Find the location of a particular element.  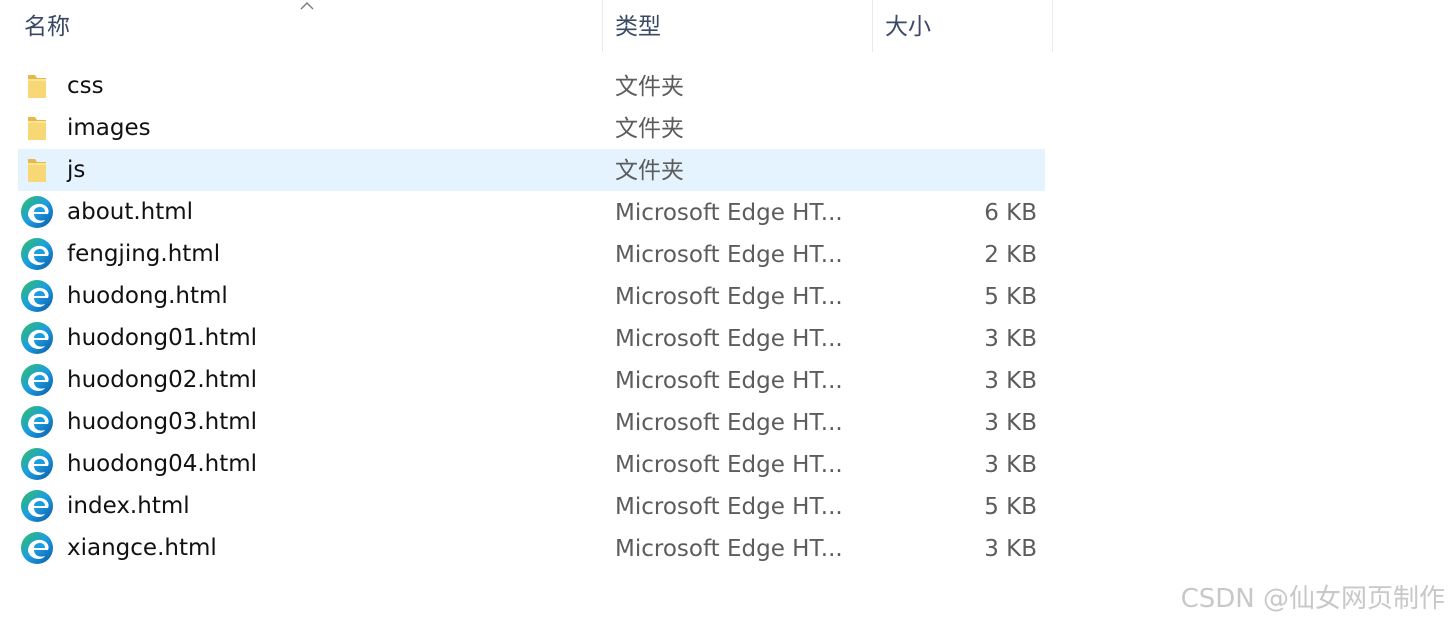

file-row: index.html Microsoft Edge HT... 5 KB is located at coordinates (523, 506).